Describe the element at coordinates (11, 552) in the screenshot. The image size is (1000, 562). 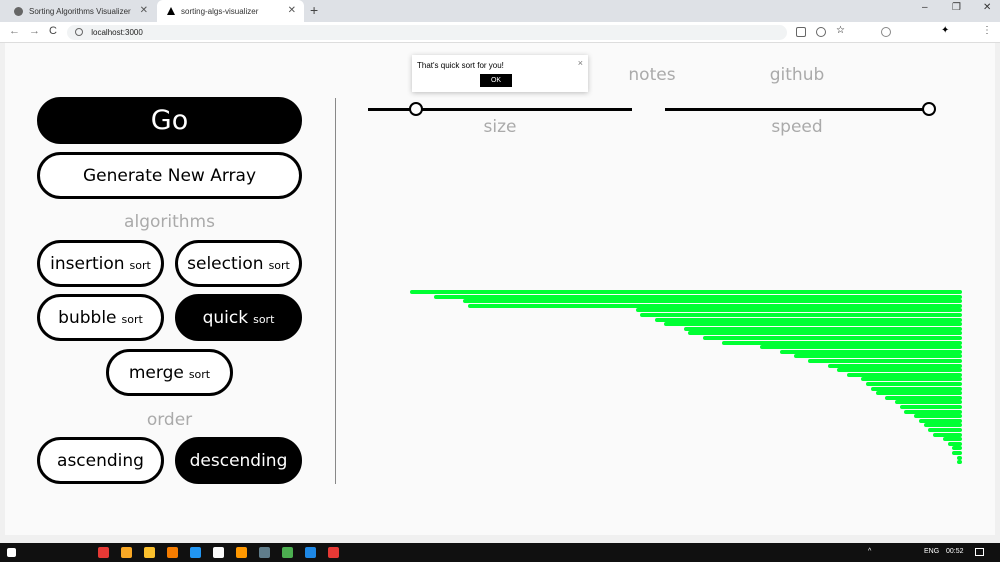
I see `windows-start-icon` at that location.